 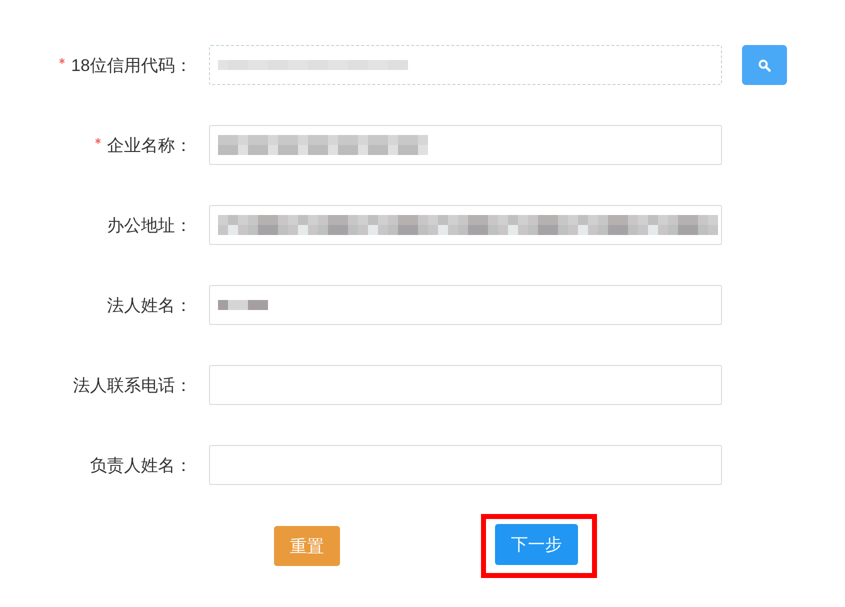 I want to click on field-label: 办公地址：, so click(x=149, y=225).